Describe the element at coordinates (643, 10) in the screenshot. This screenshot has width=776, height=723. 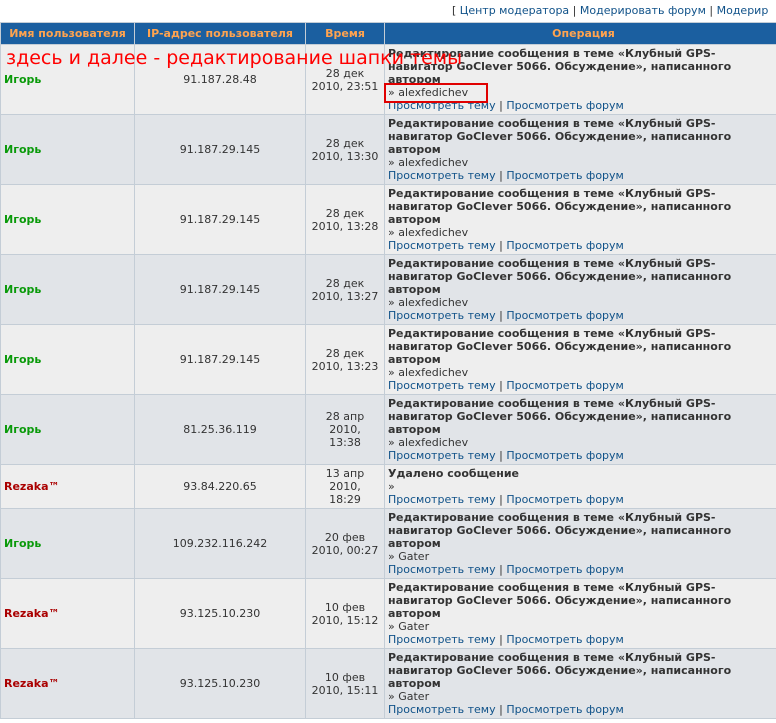
I see `moderate-forum-link: Модерировать форум` at that location.